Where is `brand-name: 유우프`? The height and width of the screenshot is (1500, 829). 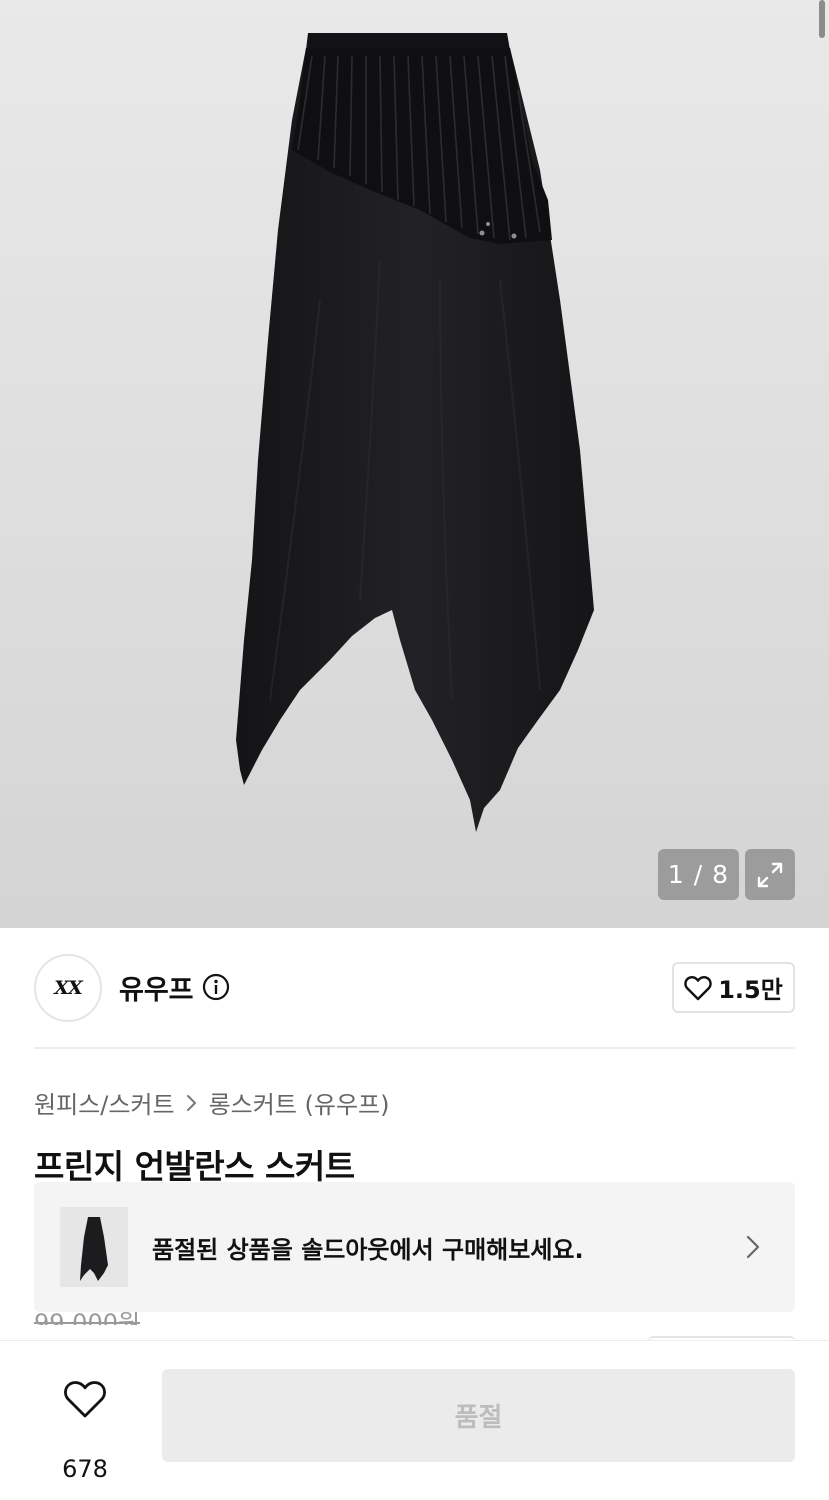 brand-name: 유우프 is located at coordinates (156, 987).